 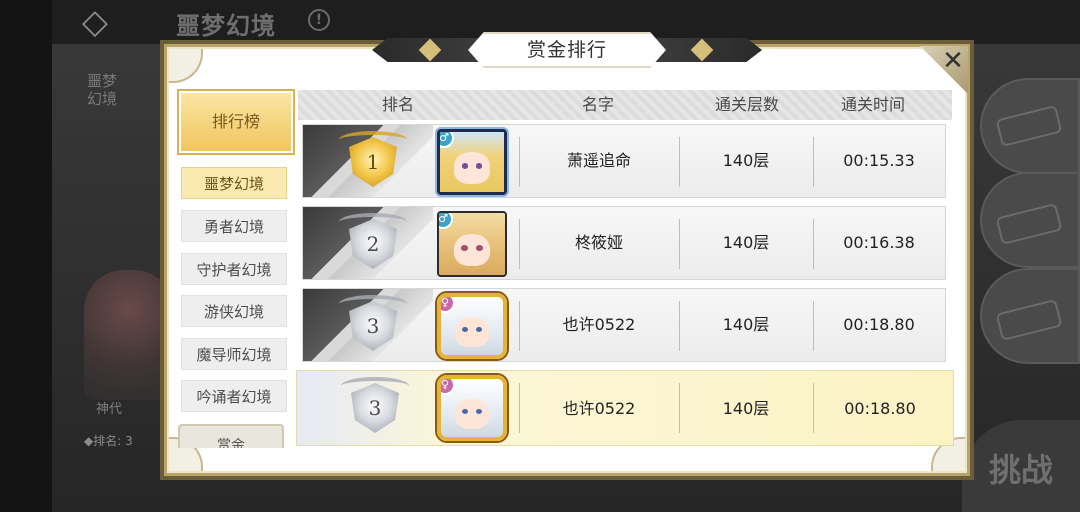 I want to click on header-floor: 通关层数, so click(x=746, y=104).